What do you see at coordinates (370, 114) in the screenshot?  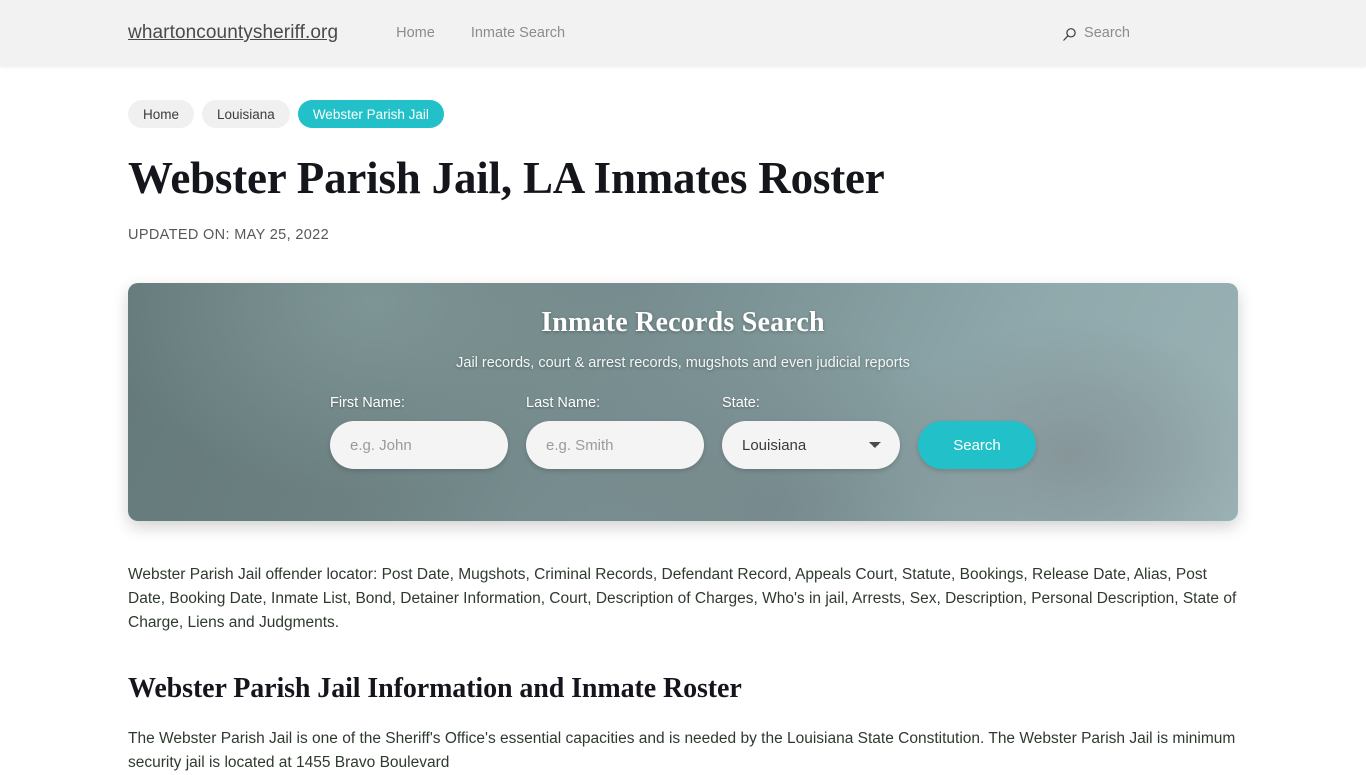 I see `breadcrumb-item-webster-parish-jail: Webster Parish Jail` at bounding box center [370, 114].